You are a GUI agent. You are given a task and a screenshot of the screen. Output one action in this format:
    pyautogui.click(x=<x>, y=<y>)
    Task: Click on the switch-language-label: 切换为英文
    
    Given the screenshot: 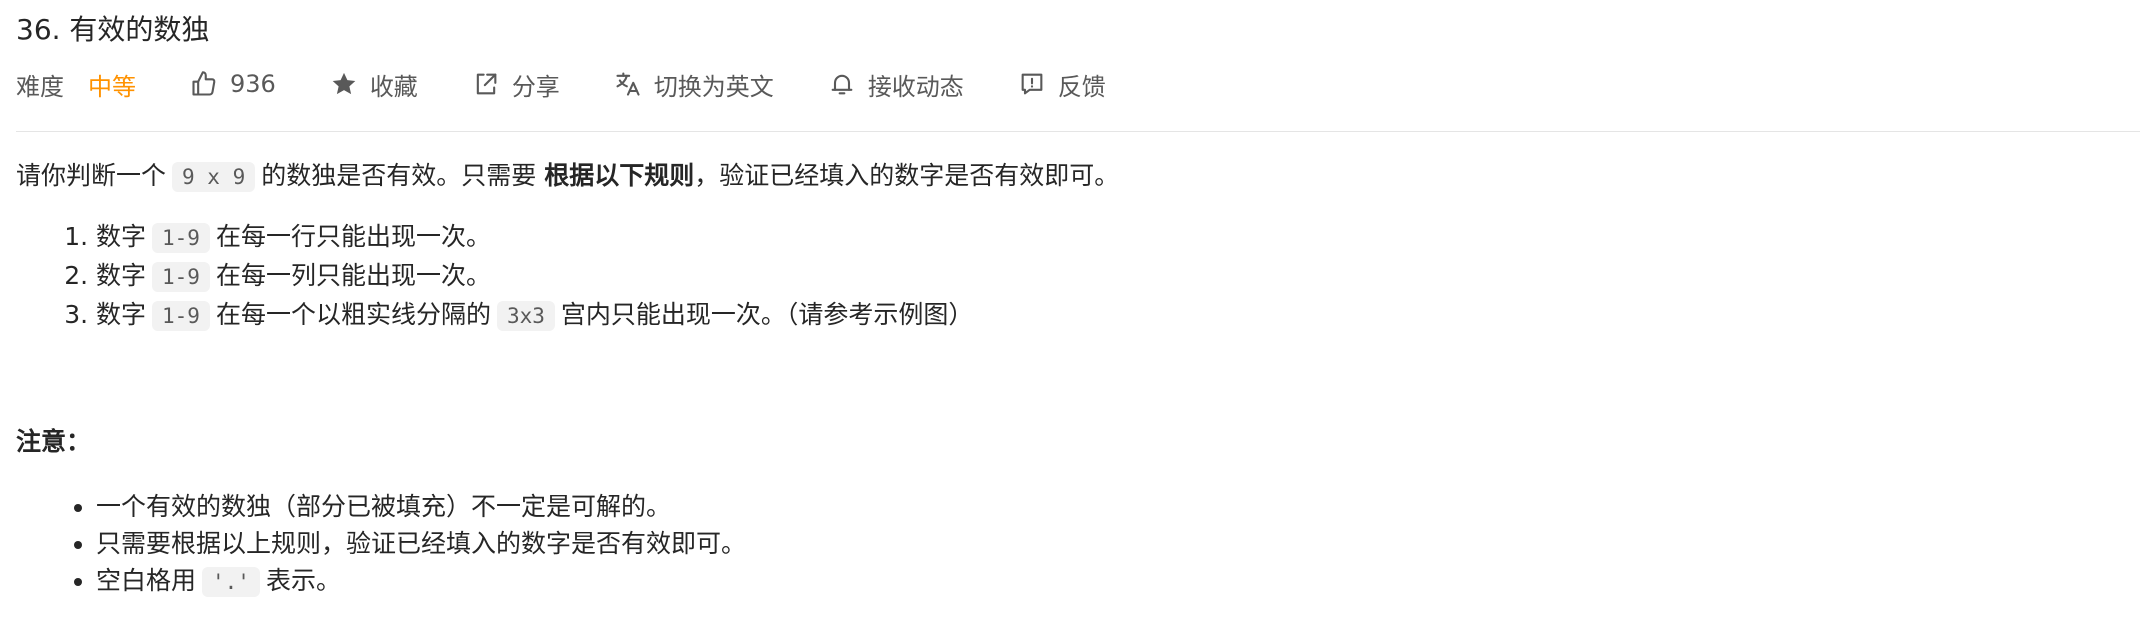 What is the action you would take?
    pyautogui.click(x=713, y=86)
    